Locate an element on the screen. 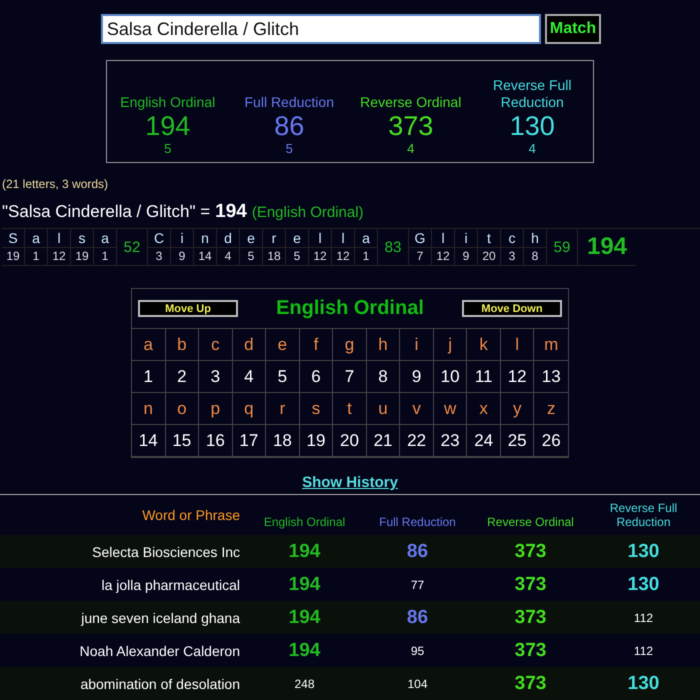 The width and height of the screenshot is (700, 700). phrase-cell: abomination of desolation is located at coordinates (124, 683).